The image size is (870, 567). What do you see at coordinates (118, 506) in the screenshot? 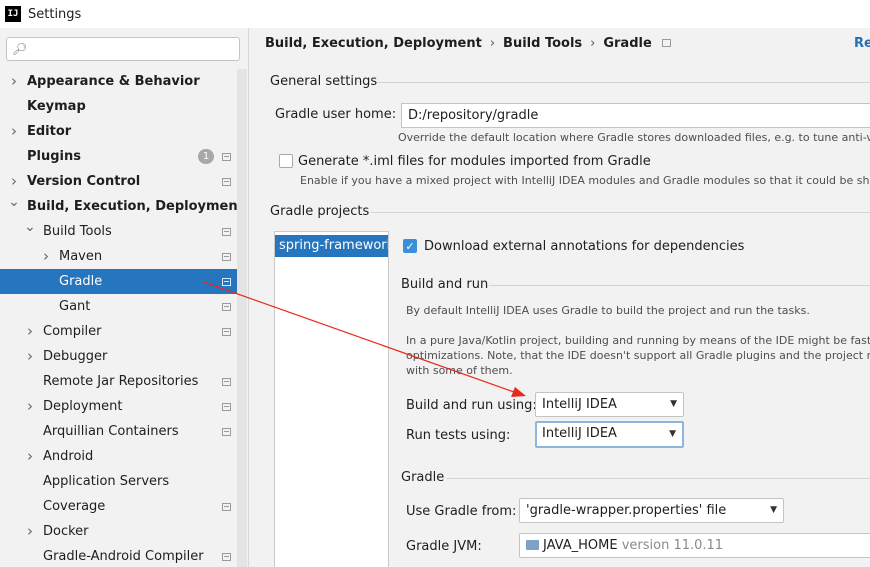
I see `sidebar-item-coverage: Coverage` at bounding box center [118, 506].